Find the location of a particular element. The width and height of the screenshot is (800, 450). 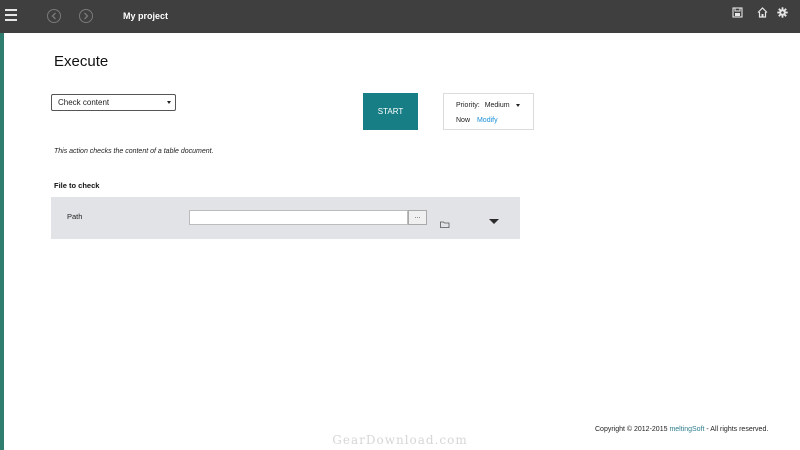

hamburger-menu-icon is located at coordinates (11, 15).